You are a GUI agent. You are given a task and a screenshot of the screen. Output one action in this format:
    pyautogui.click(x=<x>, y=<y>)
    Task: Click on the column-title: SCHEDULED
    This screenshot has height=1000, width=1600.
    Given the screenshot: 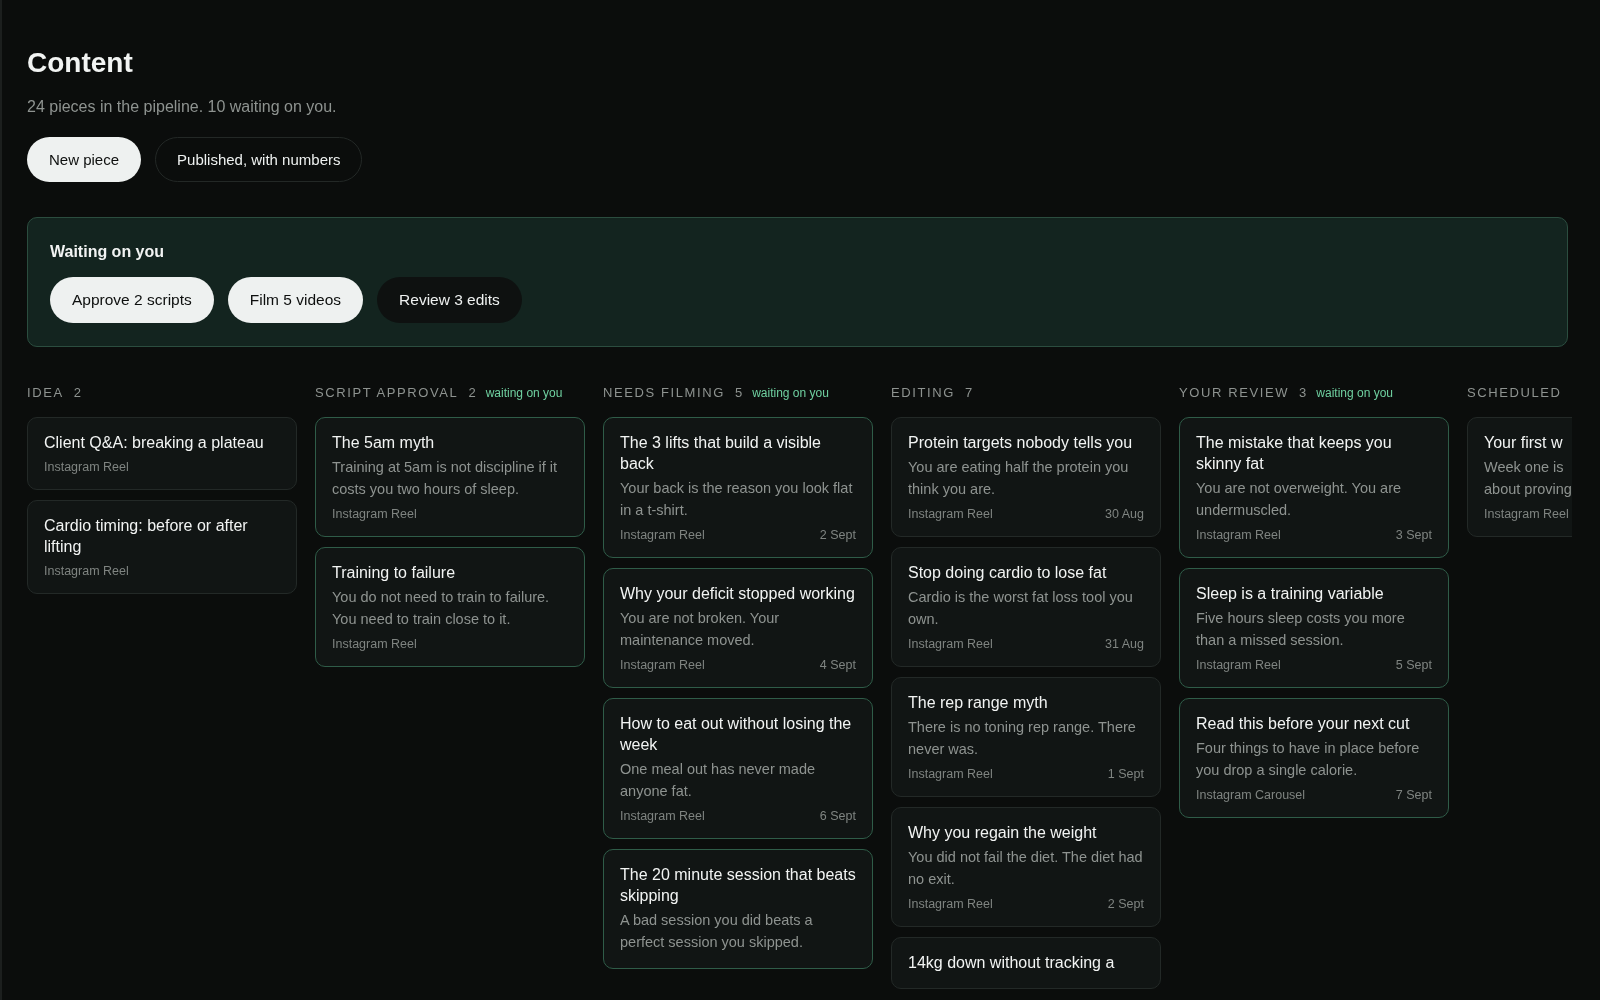 What is the action you would take?
    pyautogui.click(x=1514, y=392)
    